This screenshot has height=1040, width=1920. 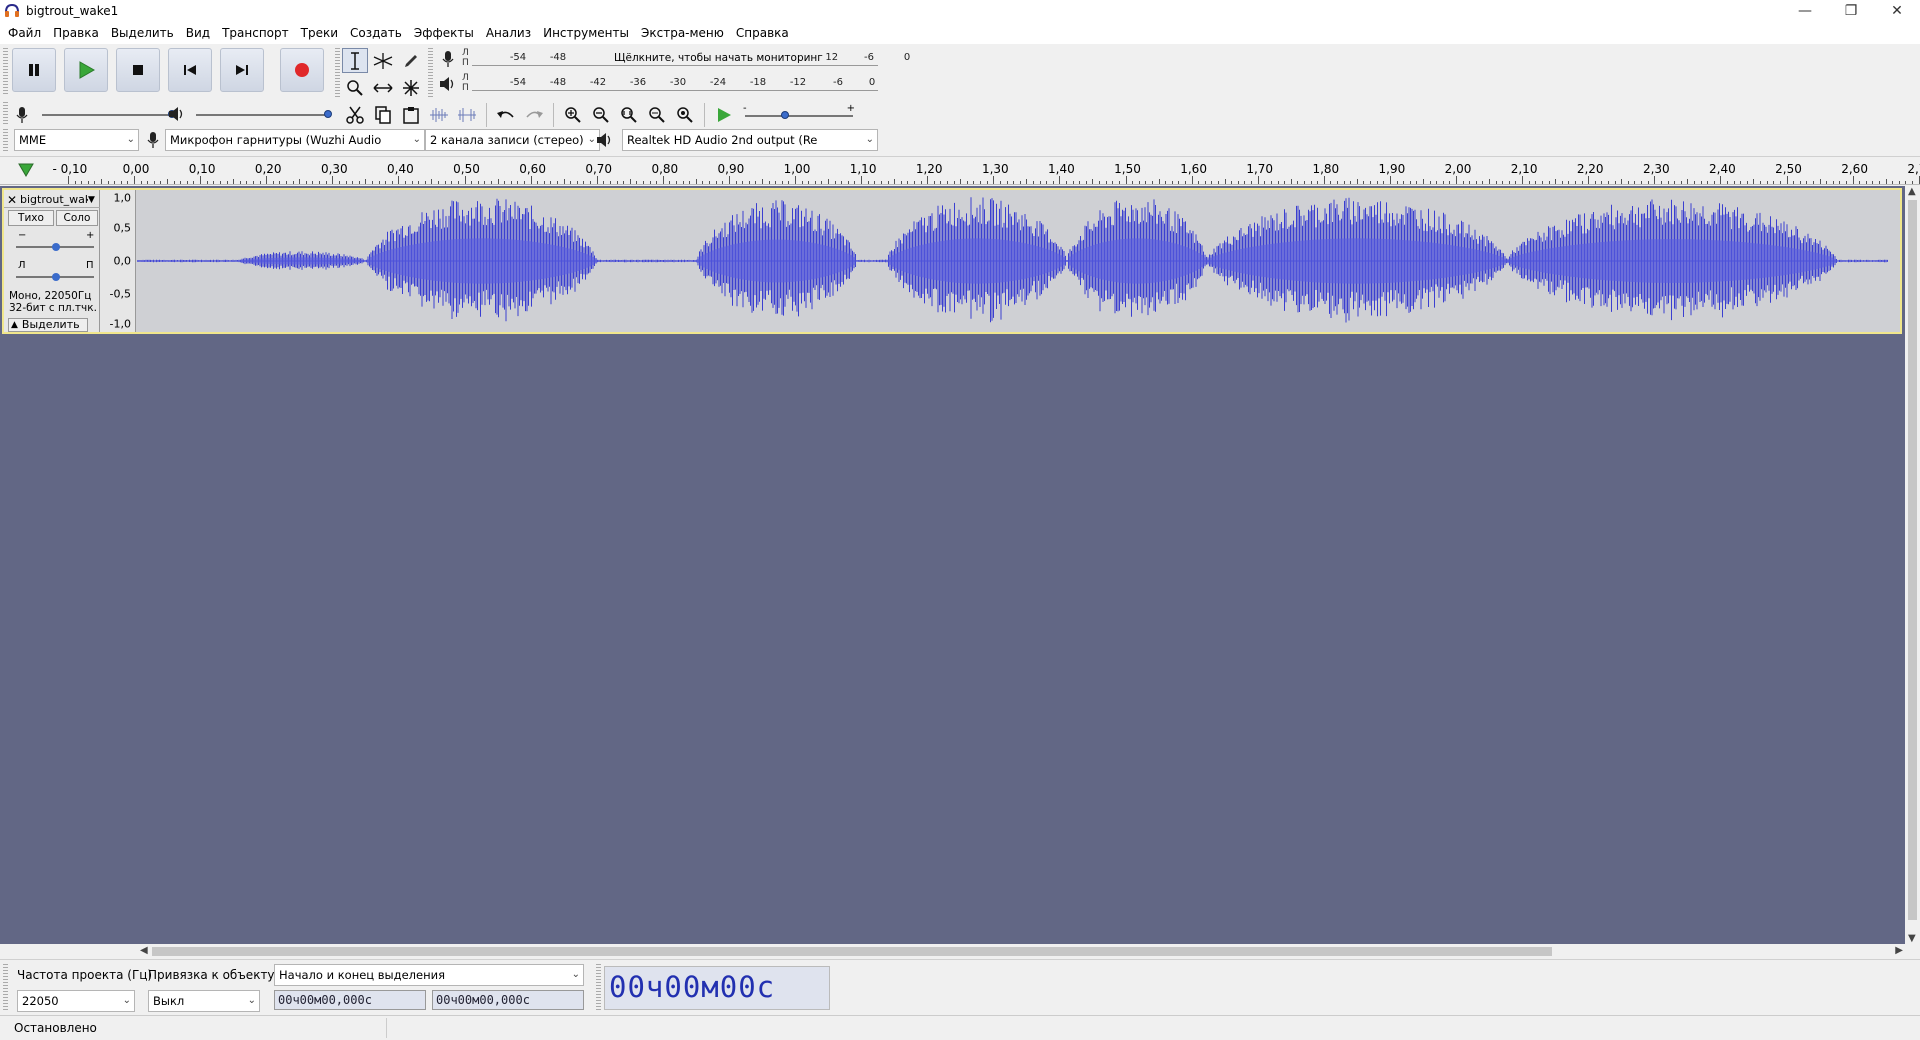 What do you see at coordinates (383, 115) in the screenshot?
I see `copy-button` at bounding box center [383, 115].